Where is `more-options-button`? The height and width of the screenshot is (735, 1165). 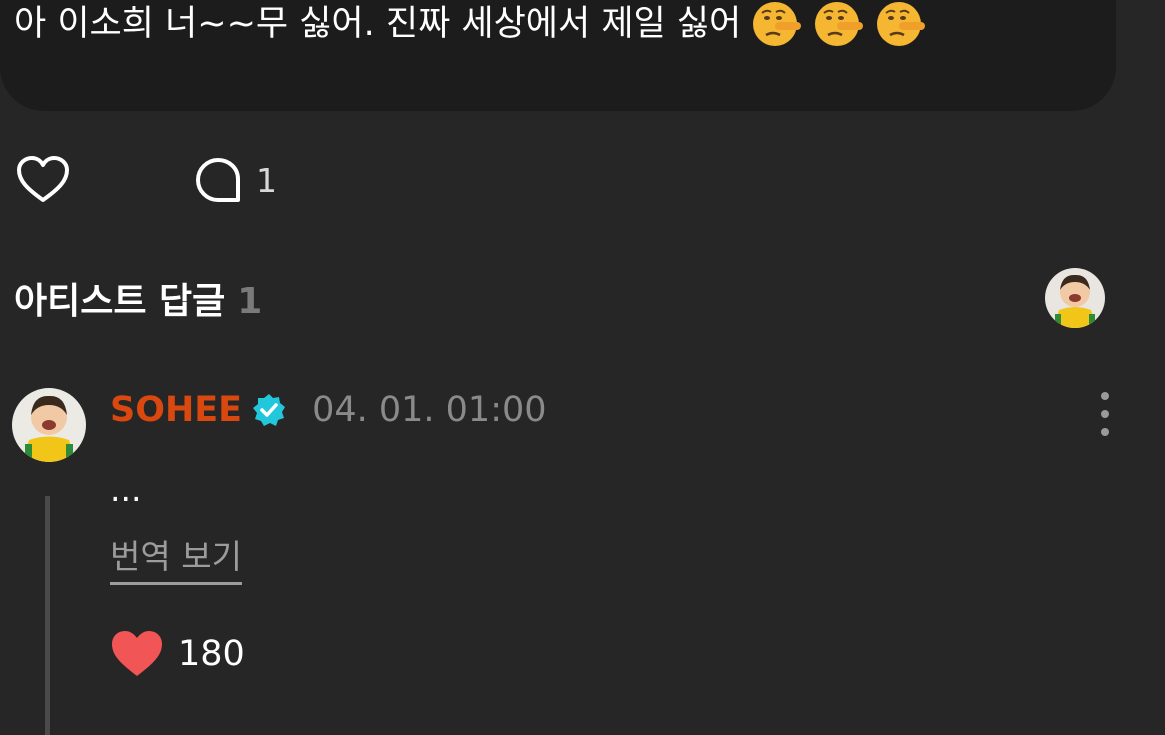
more-options-button is located at coordinates (1105, 414).